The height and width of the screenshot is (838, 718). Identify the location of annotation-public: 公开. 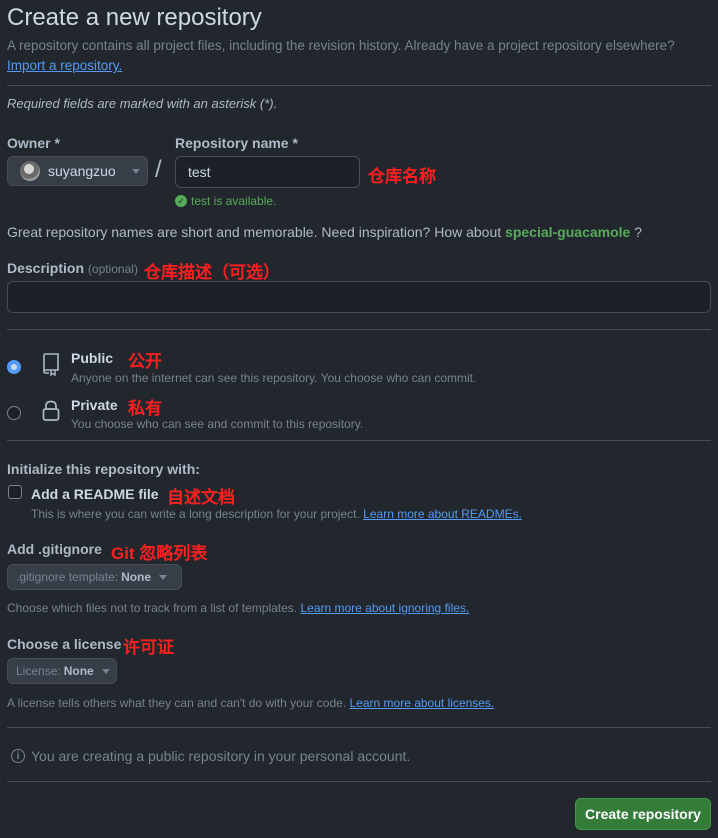
(145, 361).